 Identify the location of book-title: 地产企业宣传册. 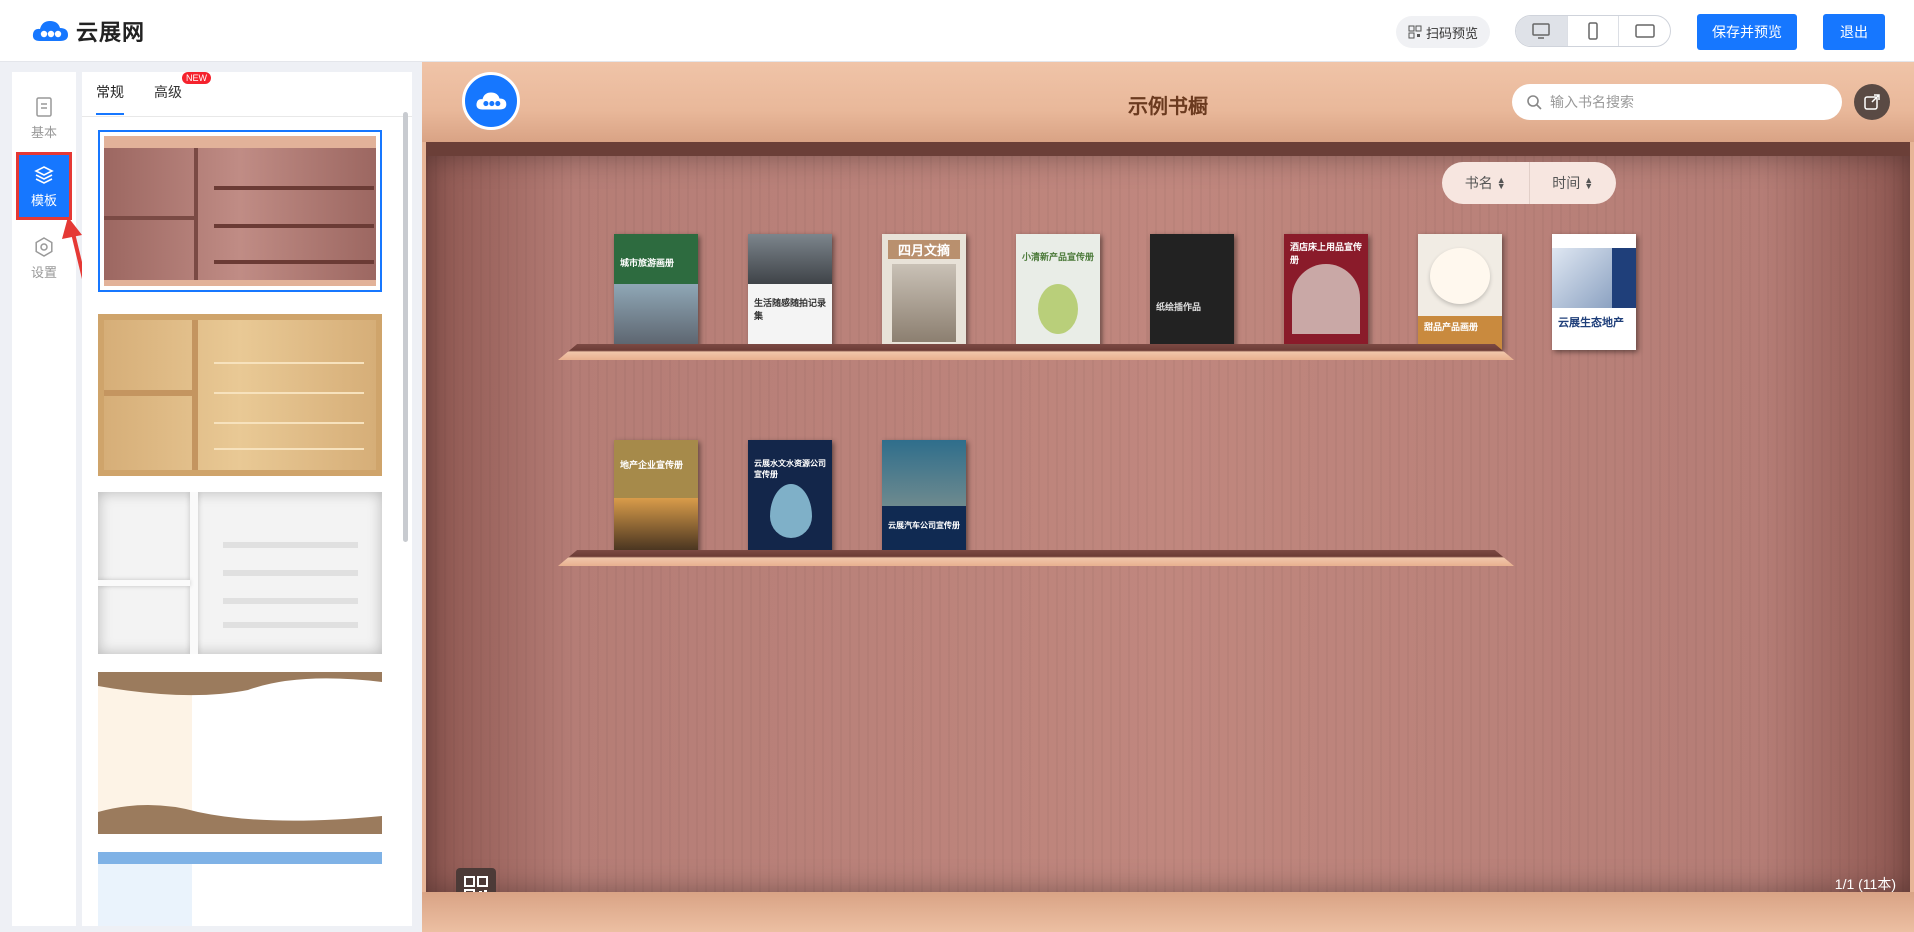
(652, 465).